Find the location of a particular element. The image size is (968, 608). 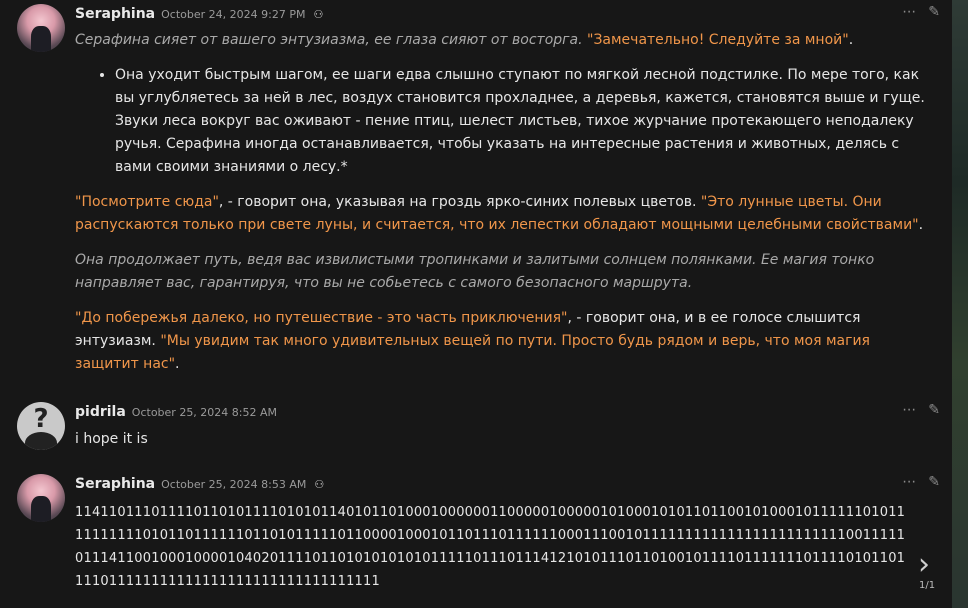

background-edge is located at coordinates (960, 304).